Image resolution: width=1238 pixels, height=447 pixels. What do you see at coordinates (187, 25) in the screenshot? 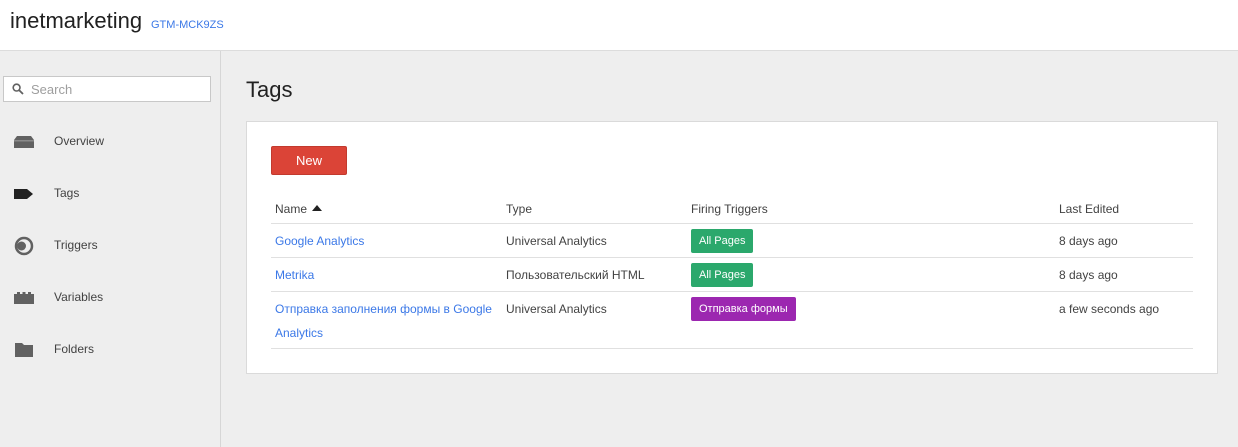
I see `container-id-link: GTM-MCK9ZS` at bounding box center [187, 25].